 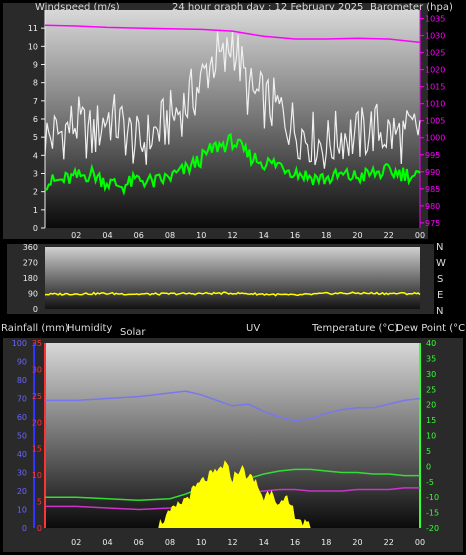 I want to click on barometer-tick-label: 1015, so click(x=435, y=87).